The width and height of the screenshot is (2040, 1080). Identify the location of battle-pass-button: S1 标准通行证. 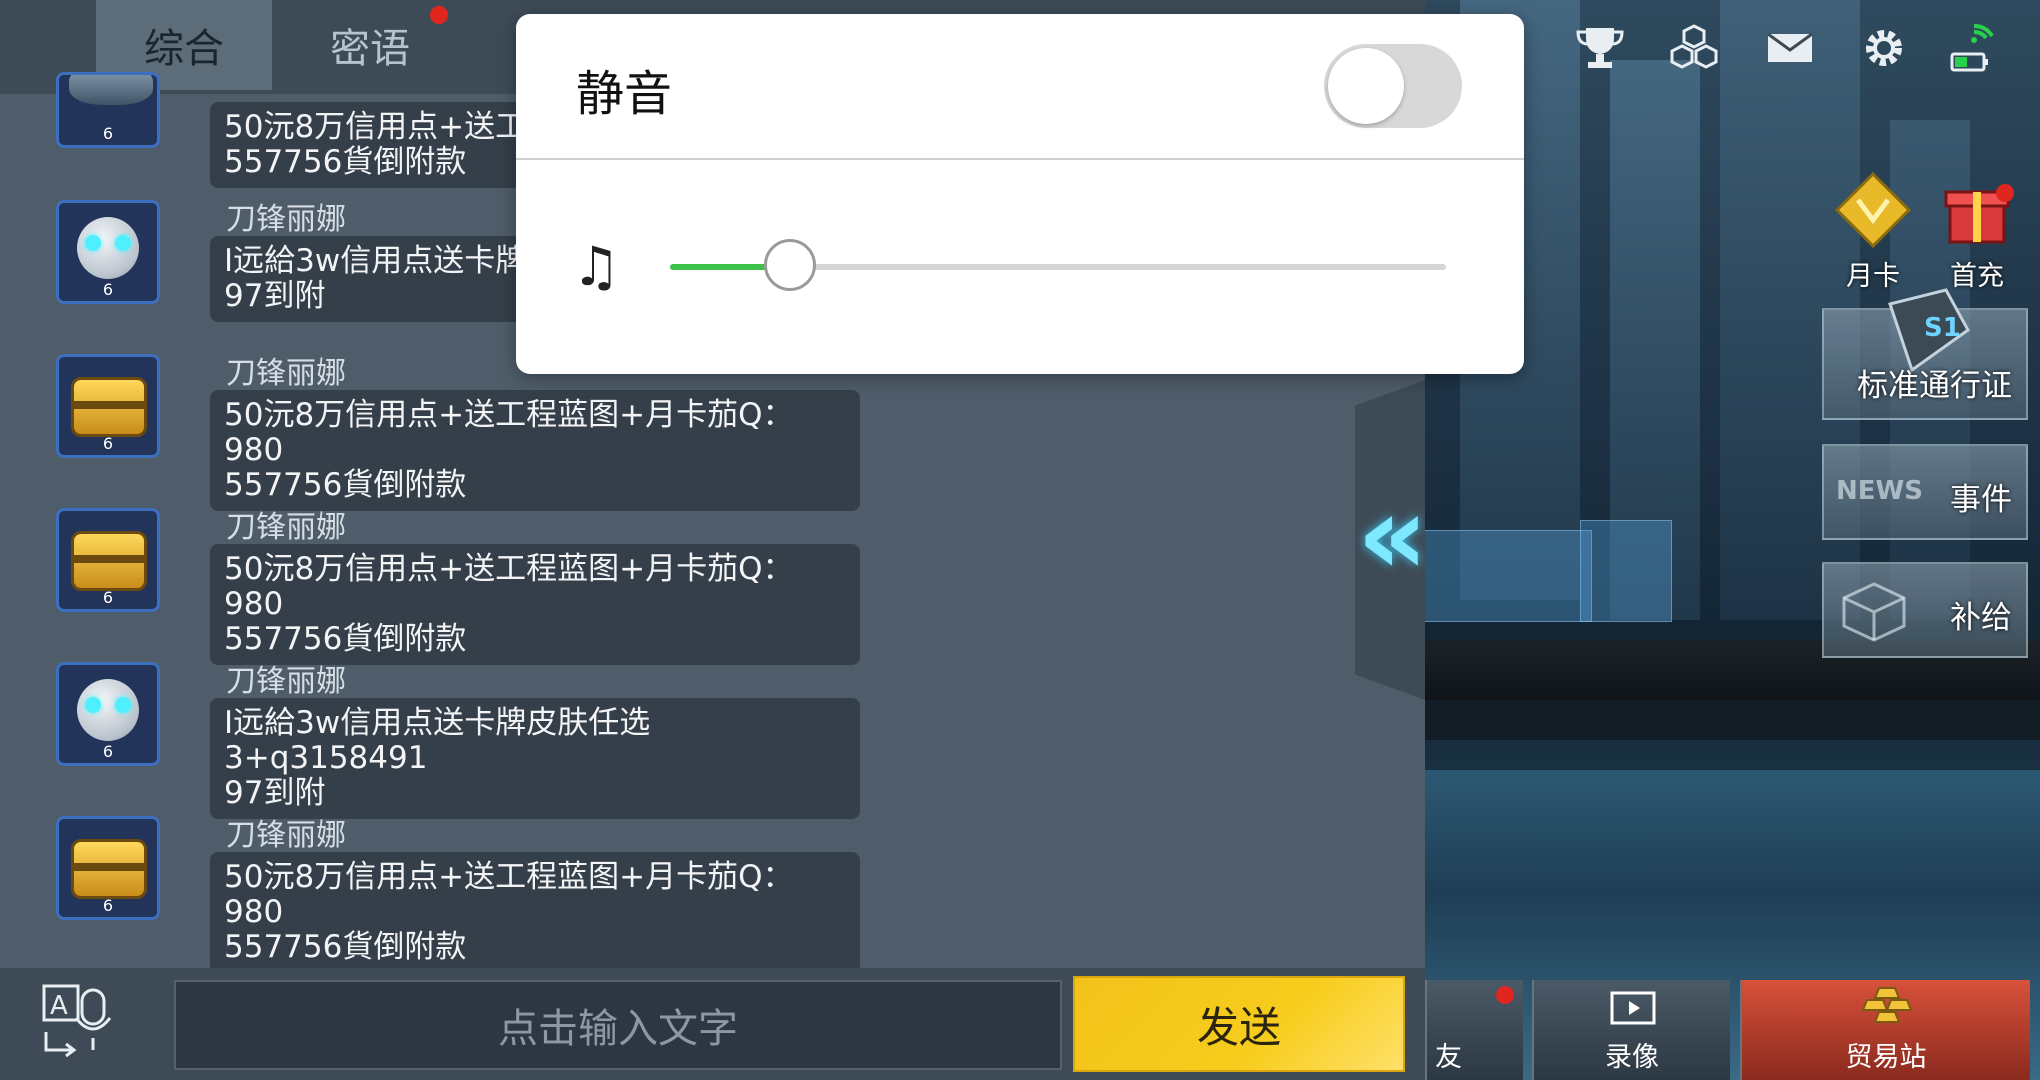
(1925, 354).